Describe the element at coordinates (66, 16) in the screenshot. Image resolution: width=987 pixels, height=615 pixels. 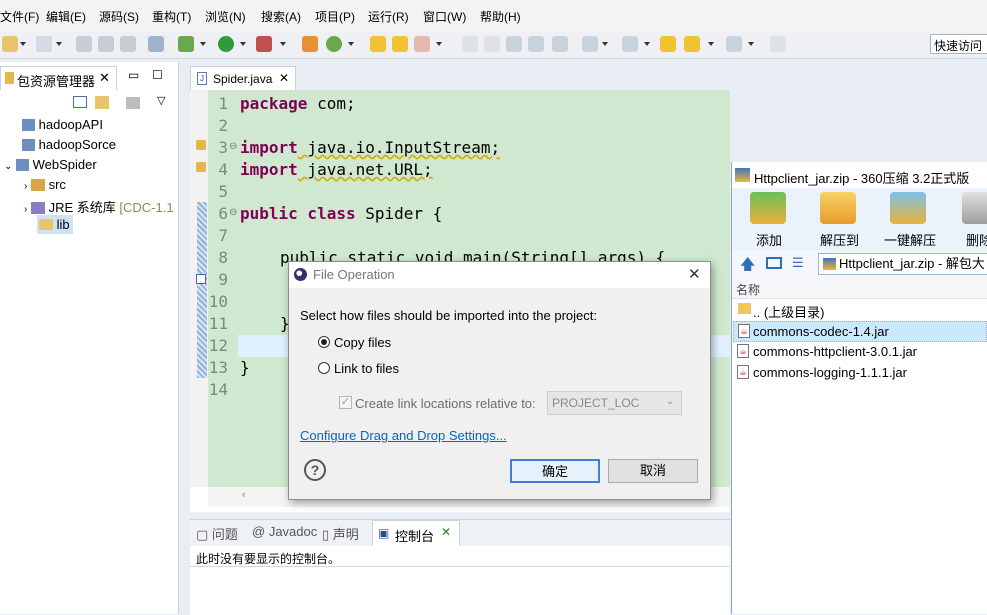
I see `menu-edit: 编辑(E)` at that location.